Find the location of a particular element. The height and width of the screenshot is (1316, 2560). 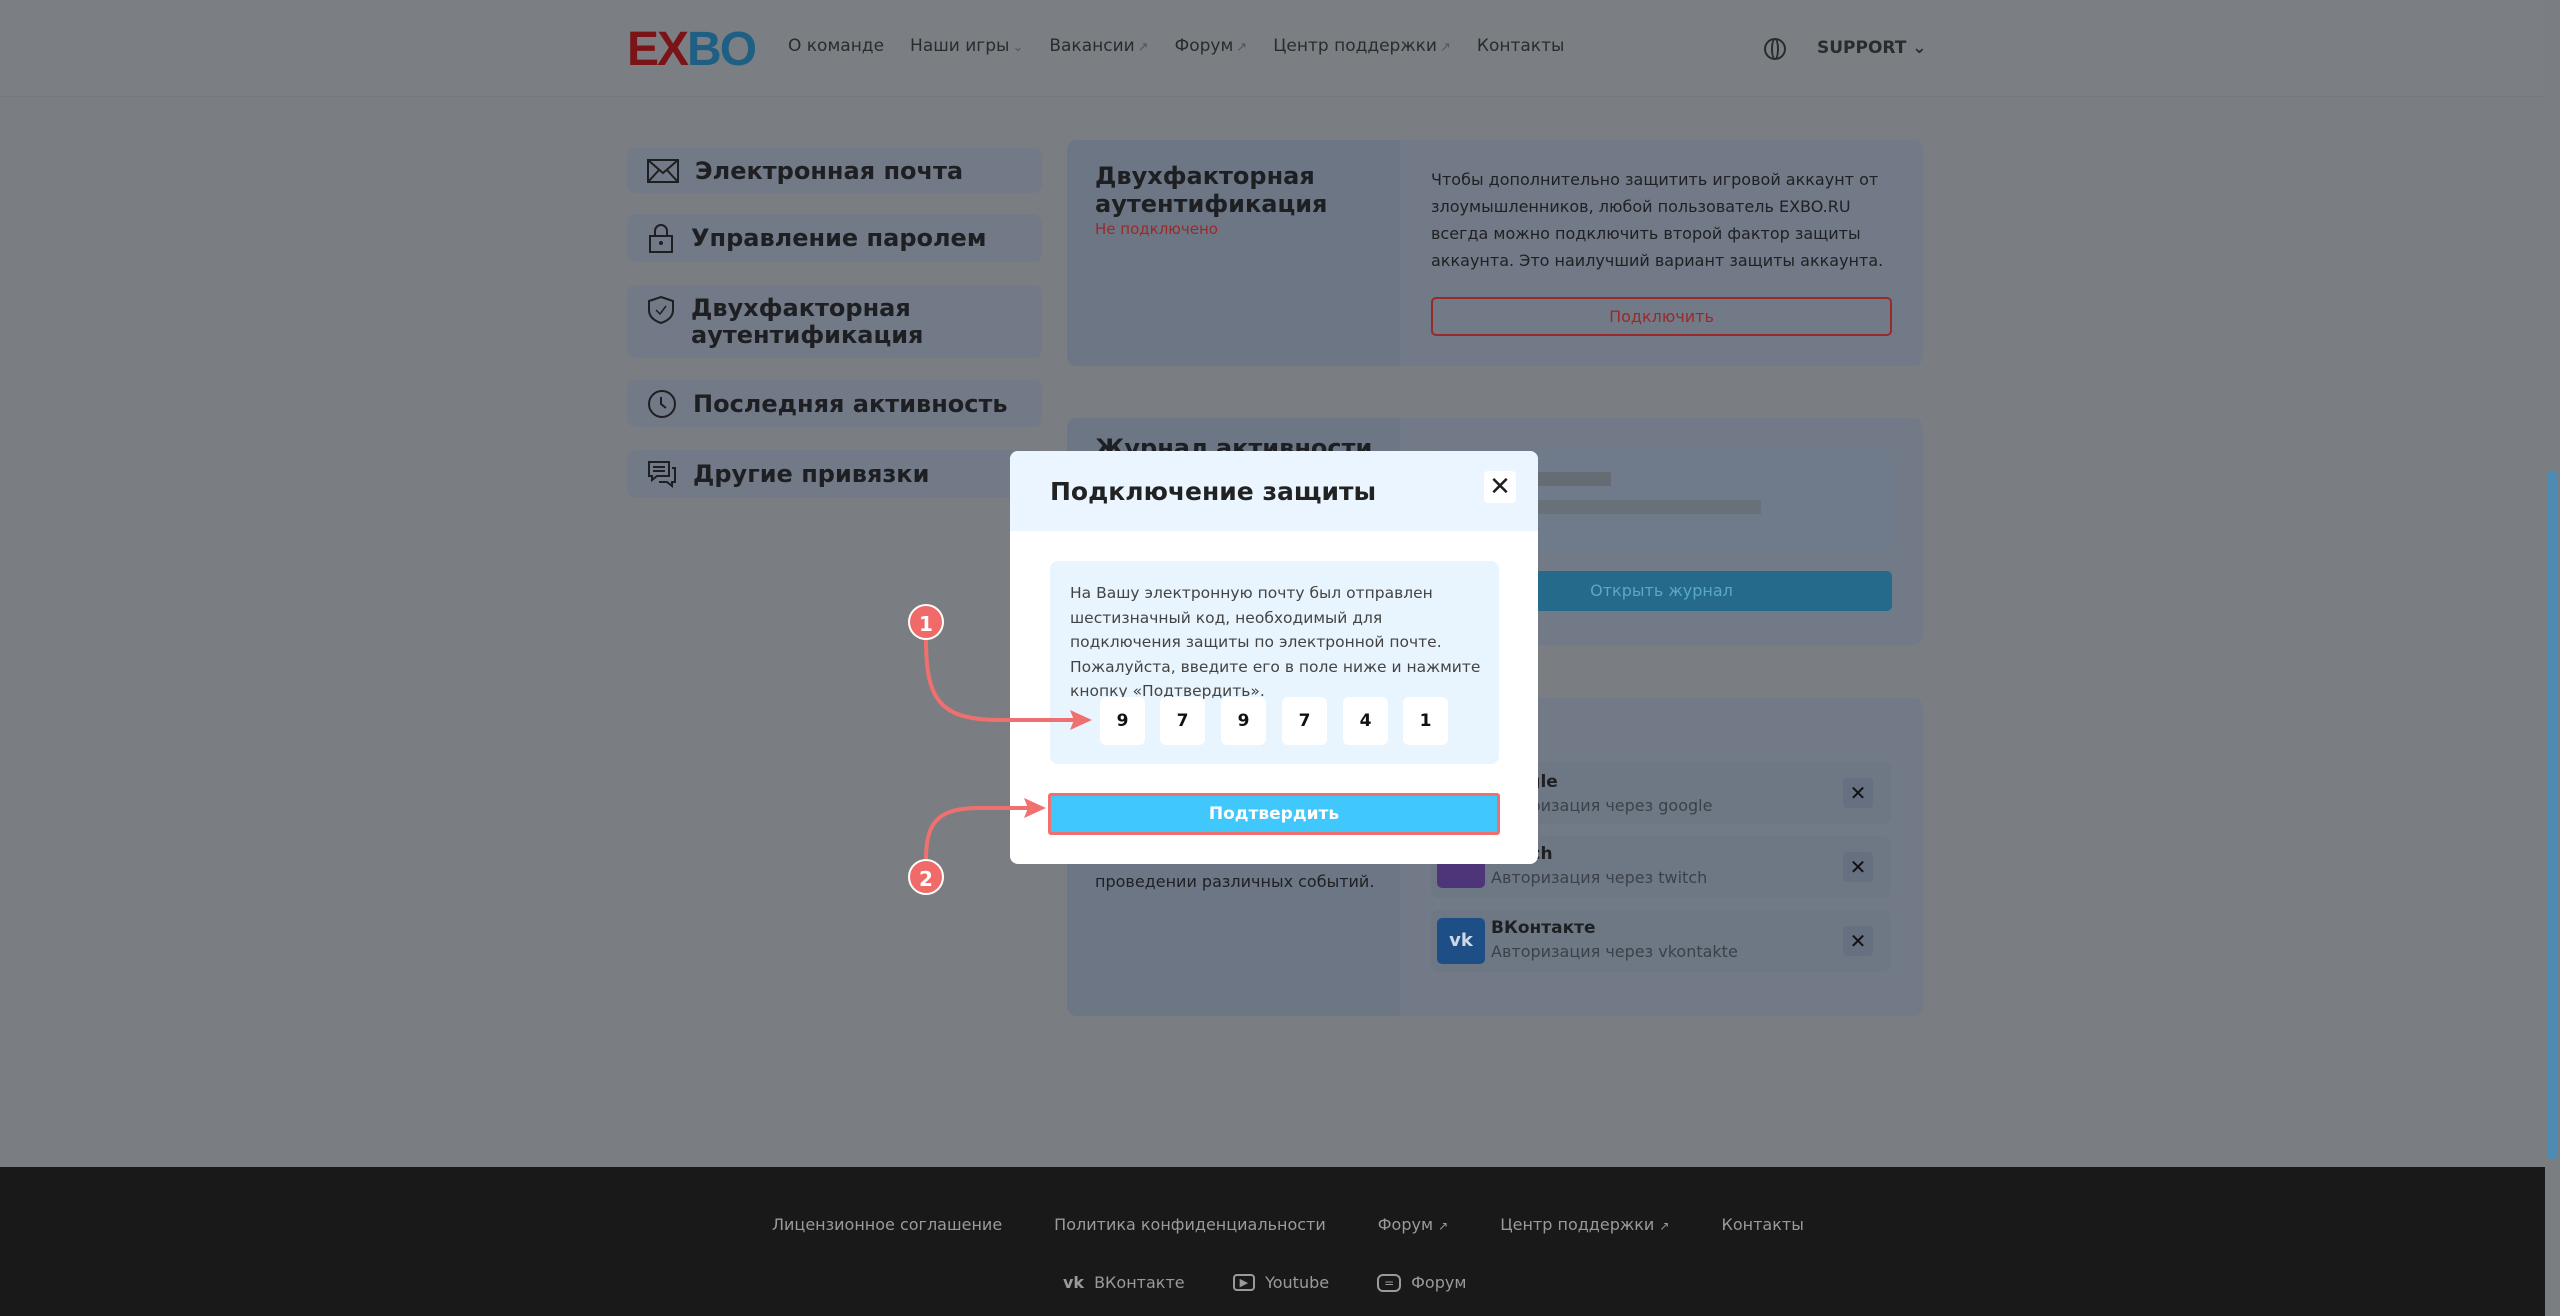

footer-link-label: Политика конфиденциальности is located at coordinates (1190, 1224).